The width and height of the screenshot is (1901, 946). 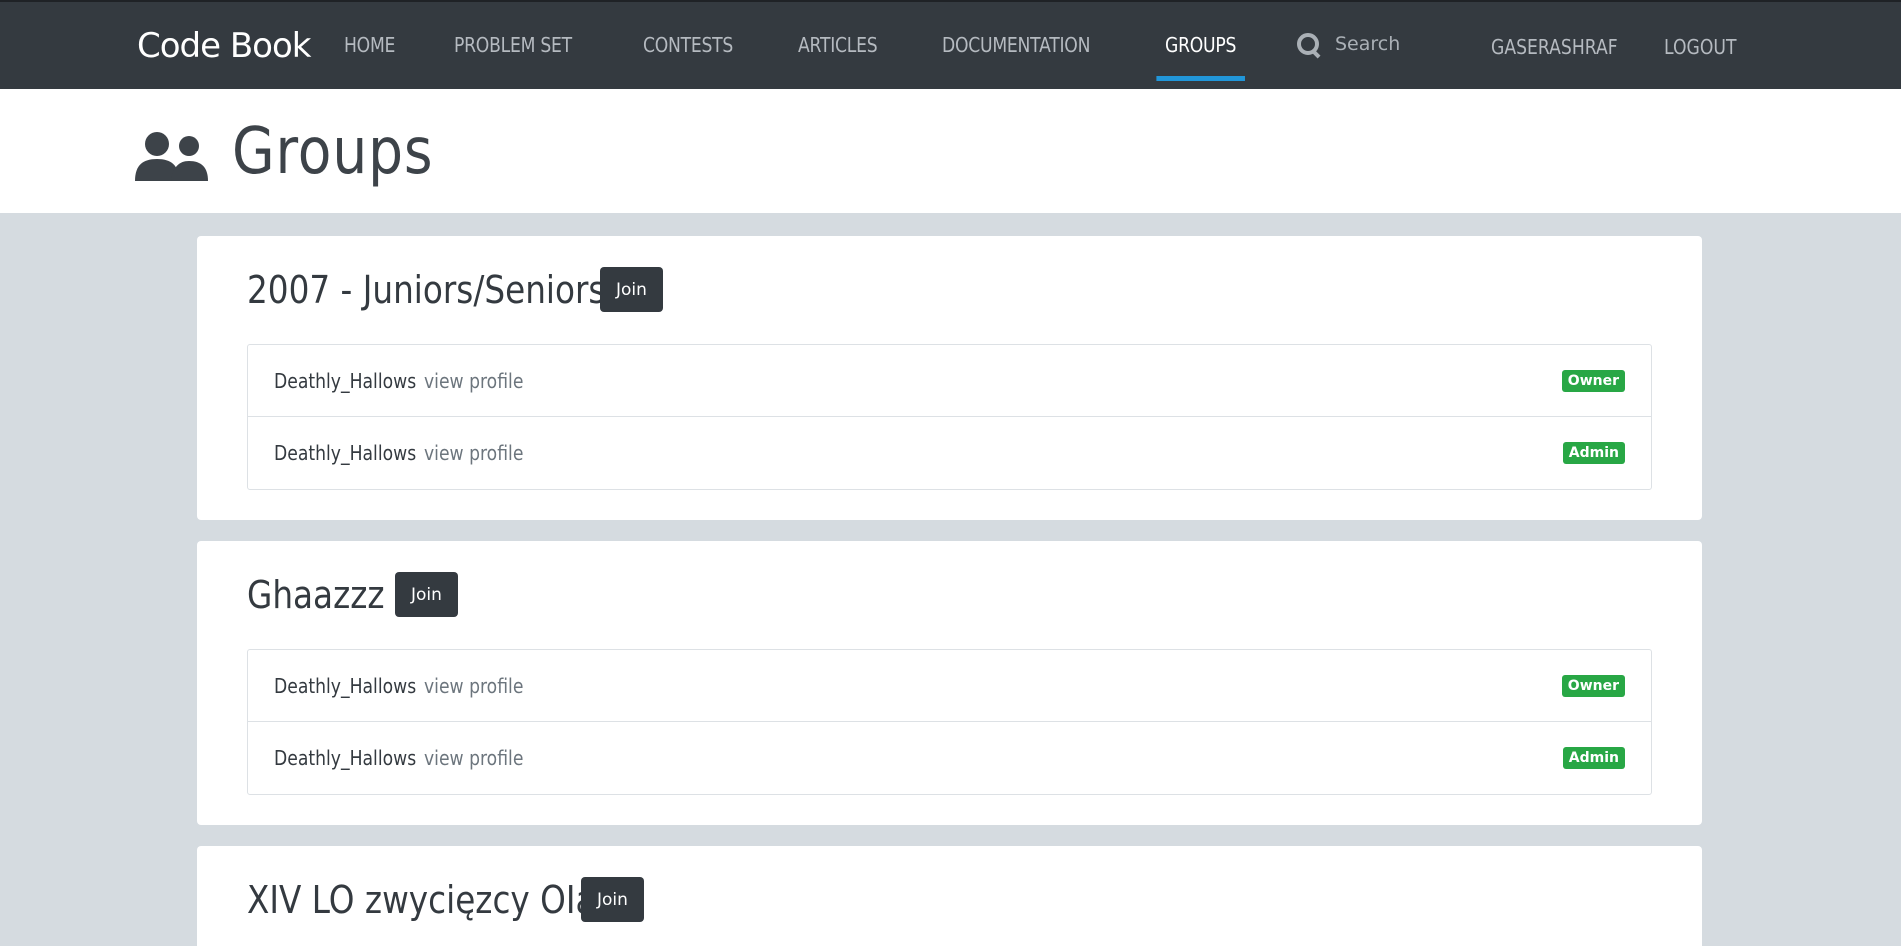 I want to click on group-name: XIV LO zwycięzcy OIa, so click(x=421, y=899).